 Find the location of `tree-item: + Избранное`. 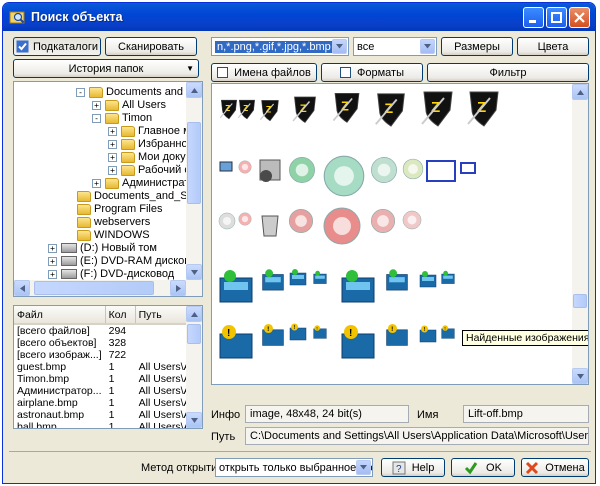

tree-item: + Избранное is located at coordinates (151, 144).